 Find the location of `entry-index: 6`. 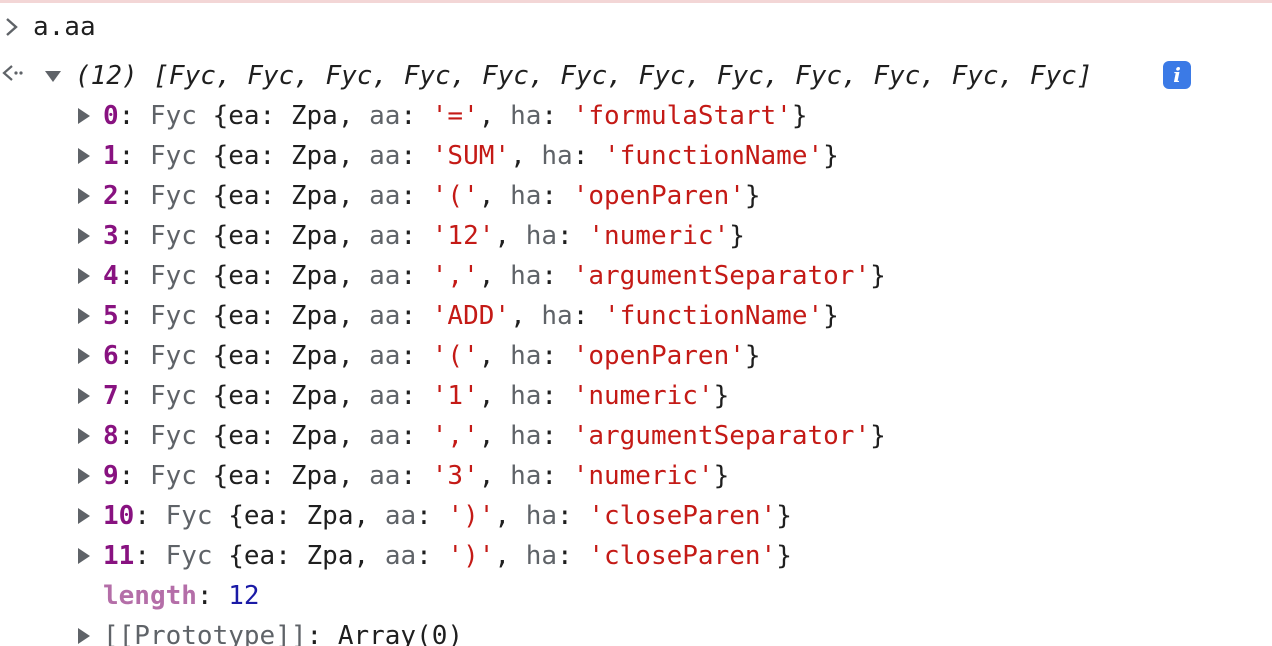

entry-index: 6 is located at coordinates (111, 356).